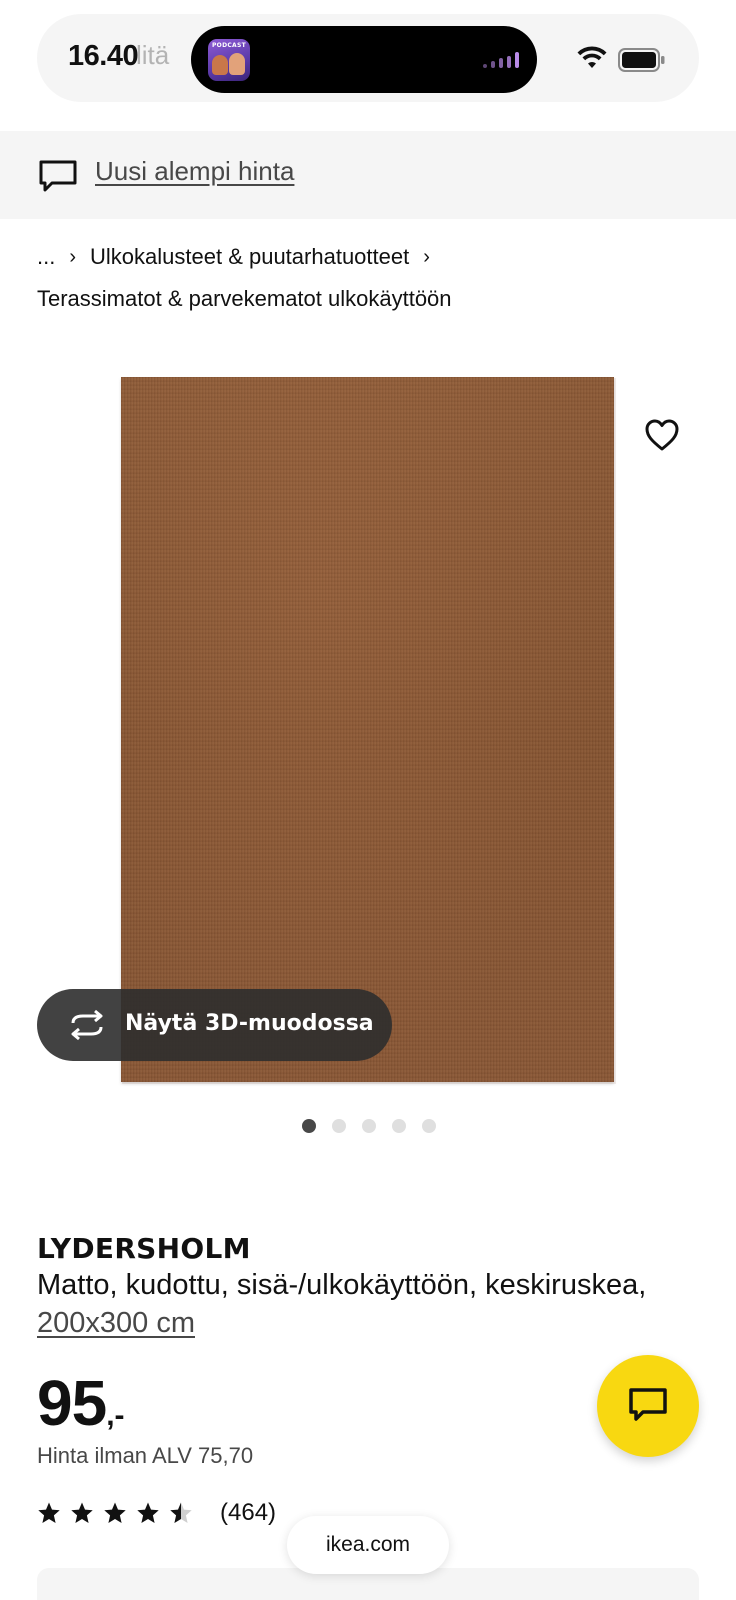 The width and height of the screenshot is (736, 1600). I want to click on product-price: 95,-, so click(81, 1403).